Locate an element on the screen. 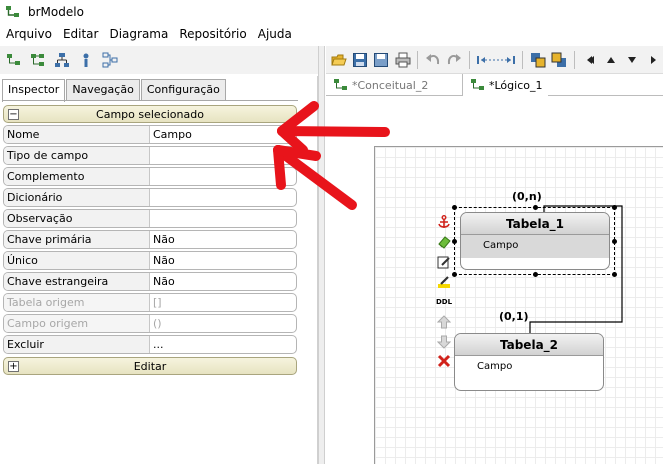  property-key: Complemento is located at coordinates (77, 176).